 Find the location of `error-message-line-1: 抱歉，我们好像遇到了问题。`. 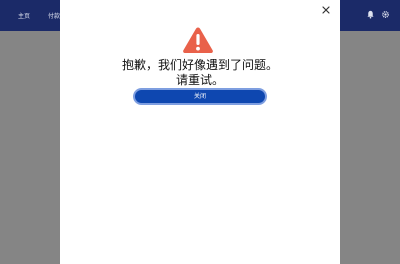

error-message-line-1: 抱歉，我们好像遇到了问题。 is located at coordinates (199, 65).